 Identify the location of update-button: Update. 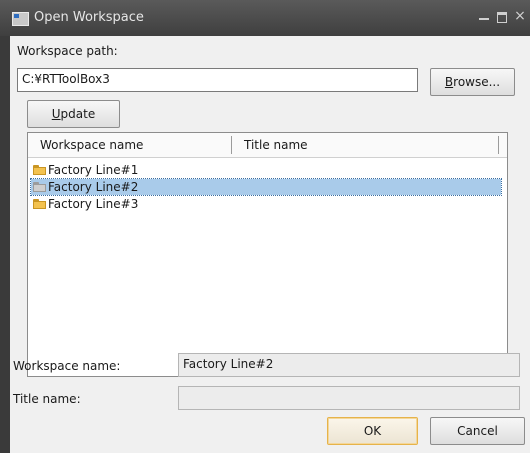
(73, 114).